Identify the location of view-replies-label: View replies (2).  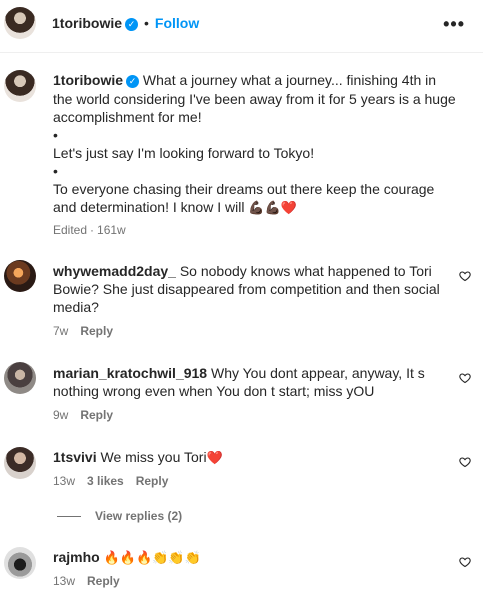
(139, 516).